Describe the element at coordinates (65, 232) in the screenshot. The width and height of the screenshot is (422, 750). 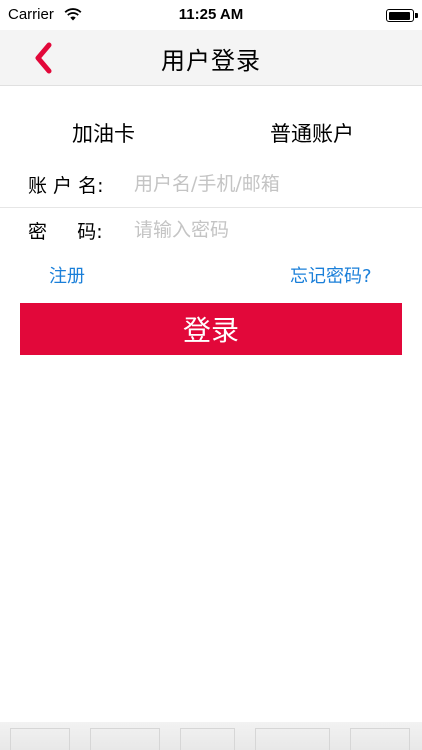
I see `password-label: 密 码:` at that location.